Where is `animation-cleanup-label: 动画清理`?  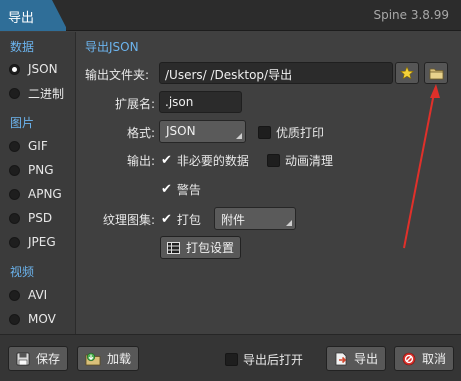
animation-cleanup-label: 动画清理 is located at coordinates (309, 160).